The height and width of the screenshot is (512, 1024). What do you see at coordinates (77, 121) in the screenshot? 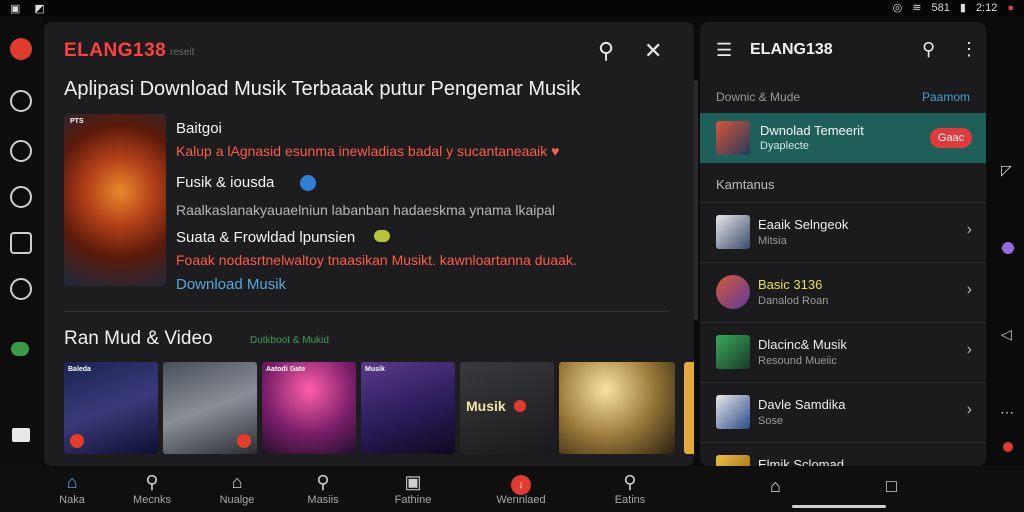
I see `poster-tag: PTS` at bounding box center [77, 121].